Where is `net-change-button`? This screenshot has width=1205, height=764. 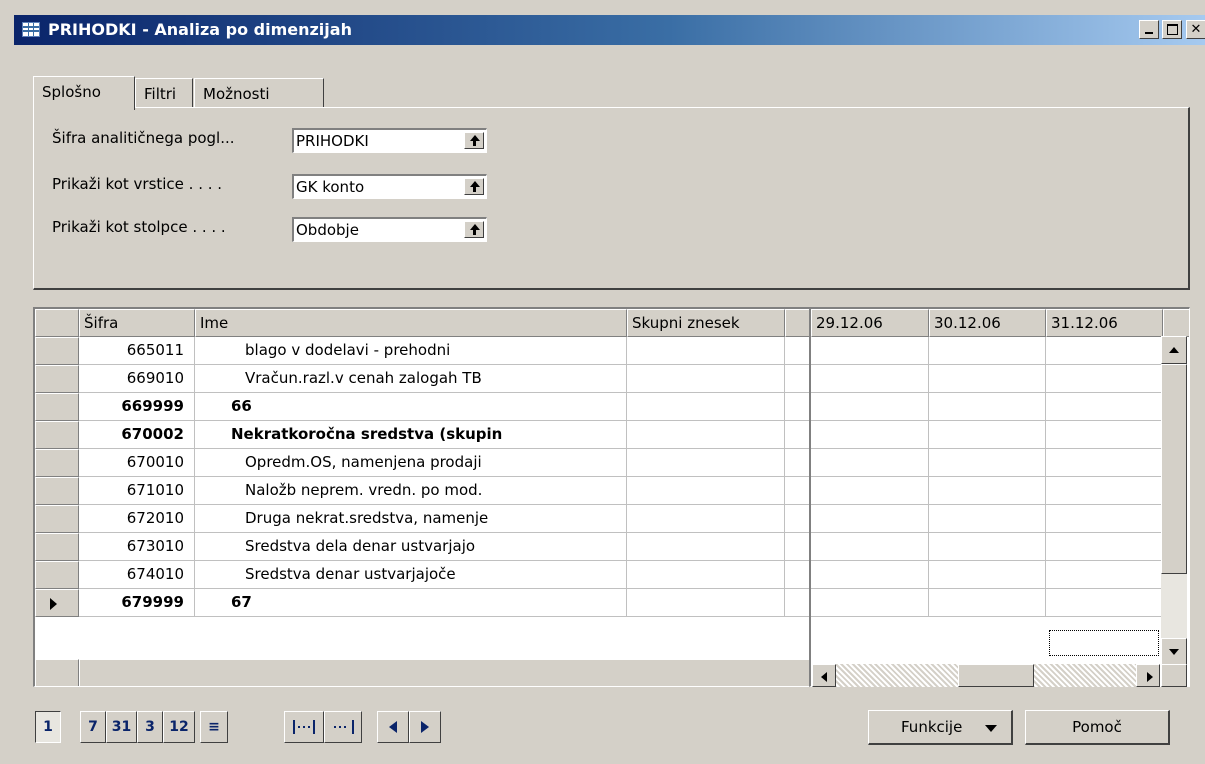 net-change-button is located at coordinates (304, 727).